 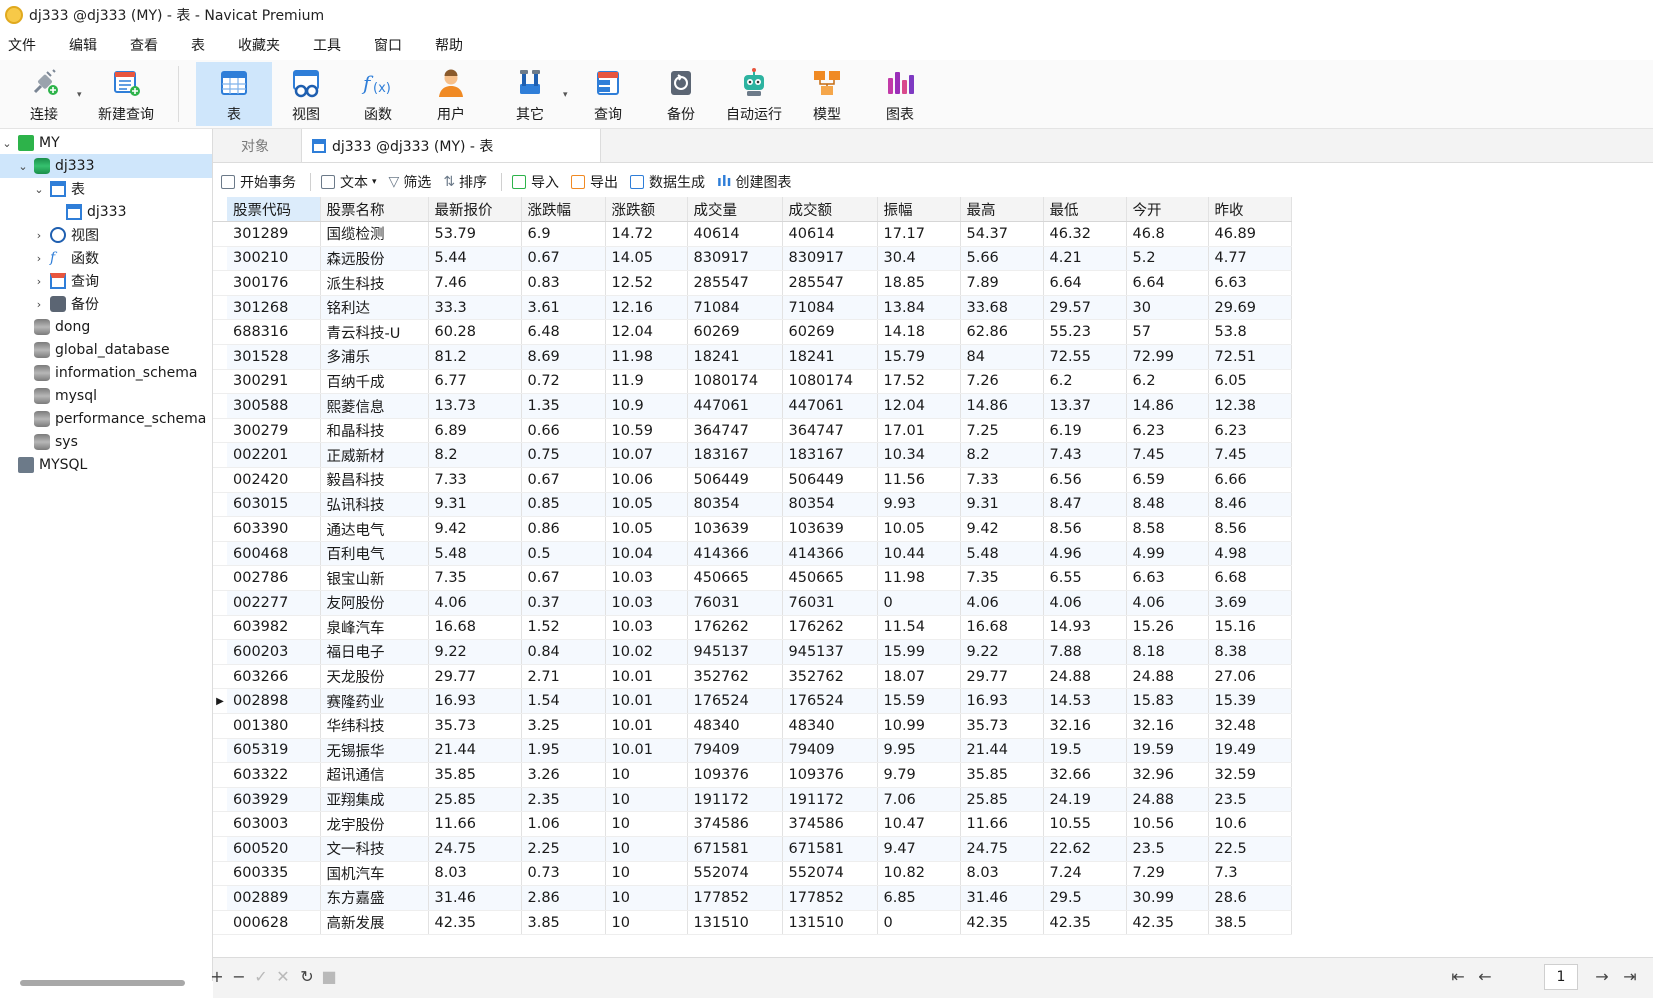 I want to click on table-cell: 9.47, so click(x=919, y=849).